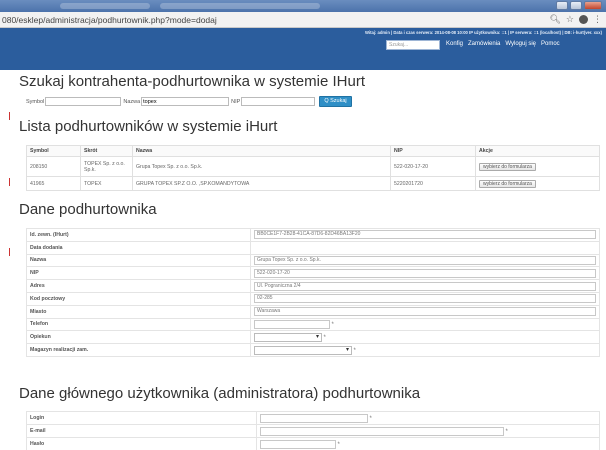 This screenshot has height=450, width=606. I want to click on maximize-button, so click(576, 5).